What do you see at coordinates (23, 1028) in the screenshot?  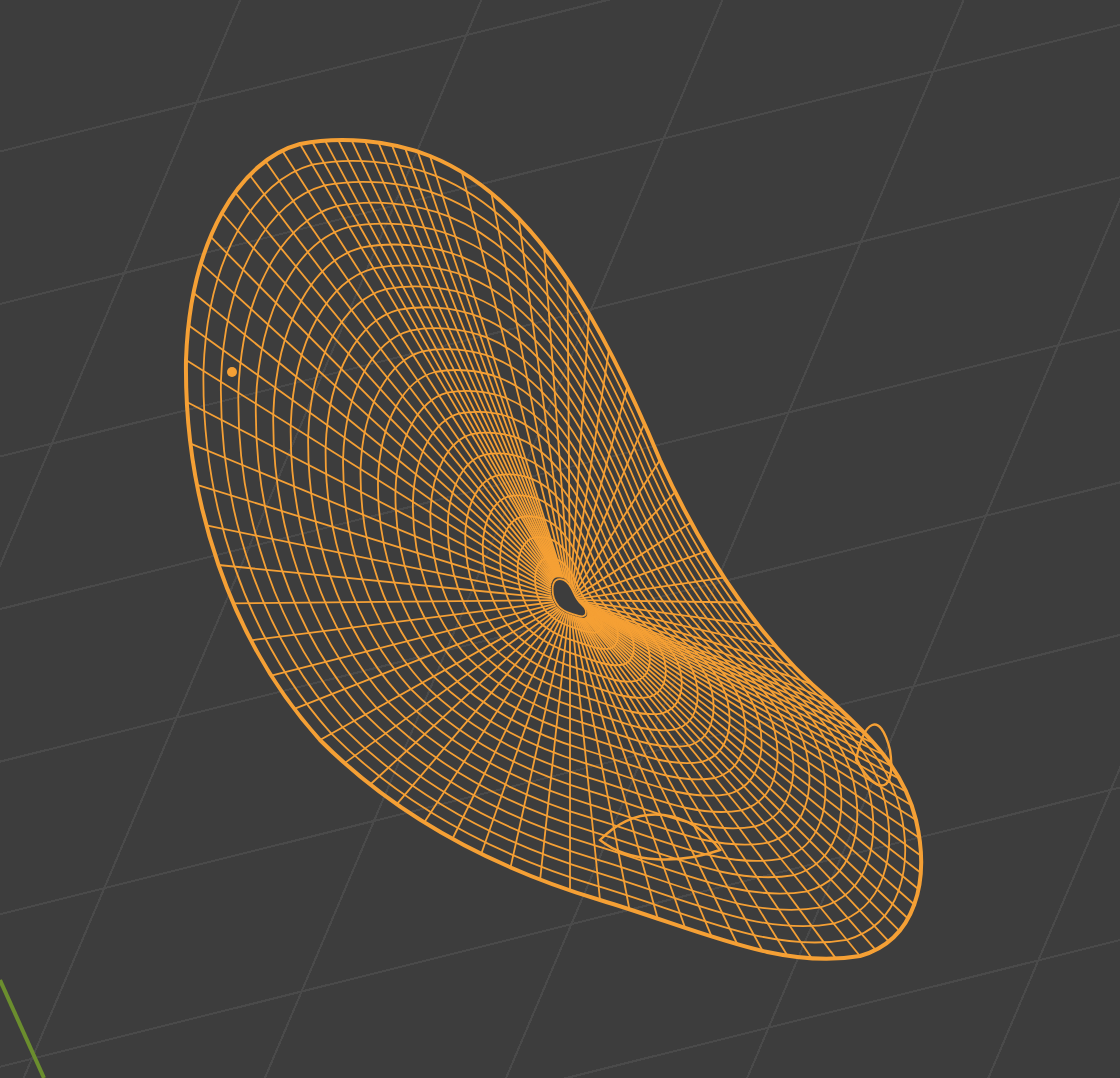 I see `axis-line` at bounding box center [23, 1028].